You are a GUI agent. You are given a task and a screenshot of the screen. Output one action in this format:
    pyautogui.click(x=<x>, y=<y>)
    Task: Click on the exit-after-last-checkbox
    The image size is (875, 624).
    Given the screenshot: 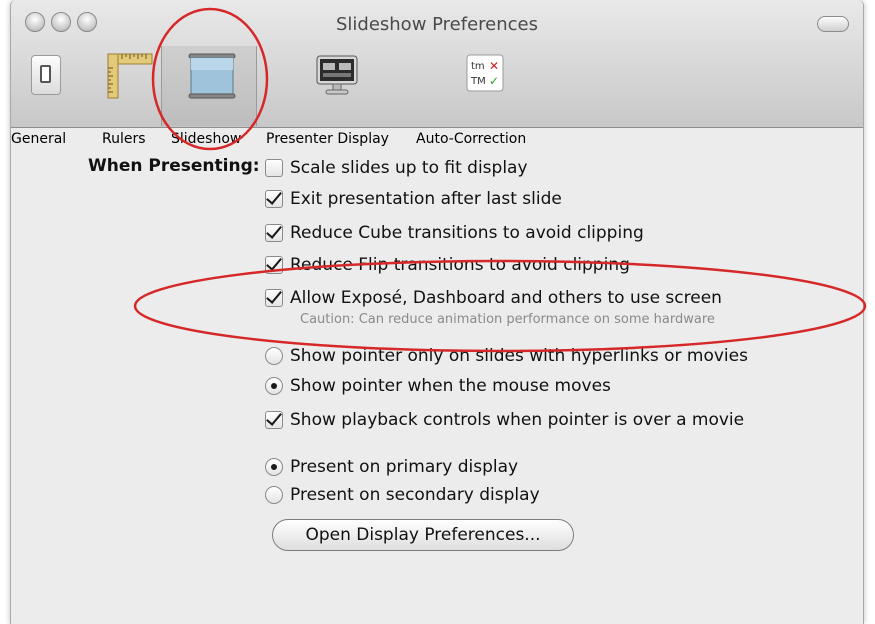 What is the action you would take?
    pyautogui.click(x=274, y=199)
    